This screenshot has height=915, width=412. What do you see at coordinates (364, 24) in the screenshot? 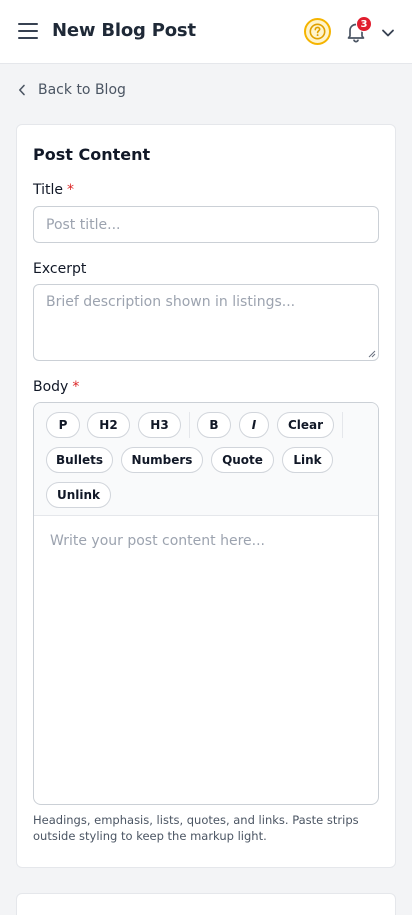
I see `notification-badge: 3` at bounding box center [364, 24].